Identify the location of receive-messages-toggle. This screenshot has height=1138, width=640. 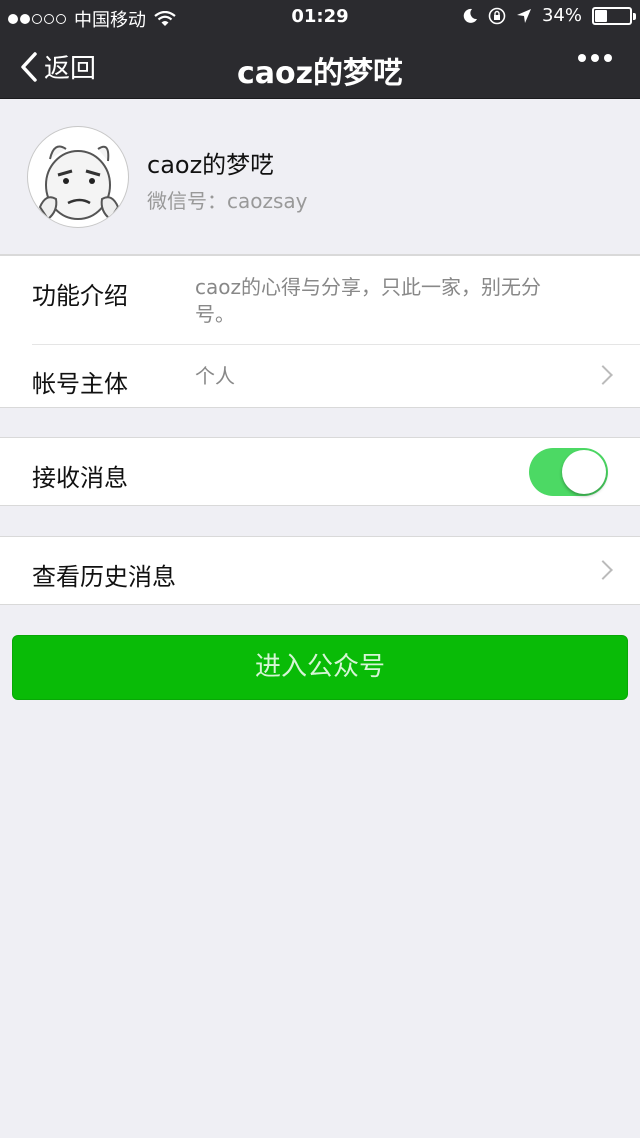
(568, 472).